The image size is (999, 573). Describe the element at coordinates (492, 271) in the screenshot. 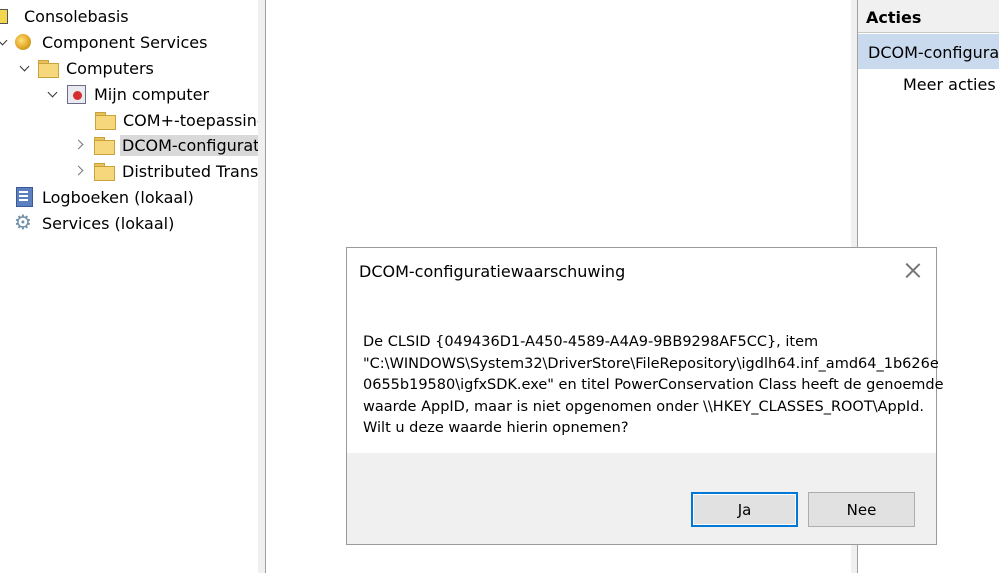

I see `dialog-title: DCOM-configuratiewaarschuwing` at that location.